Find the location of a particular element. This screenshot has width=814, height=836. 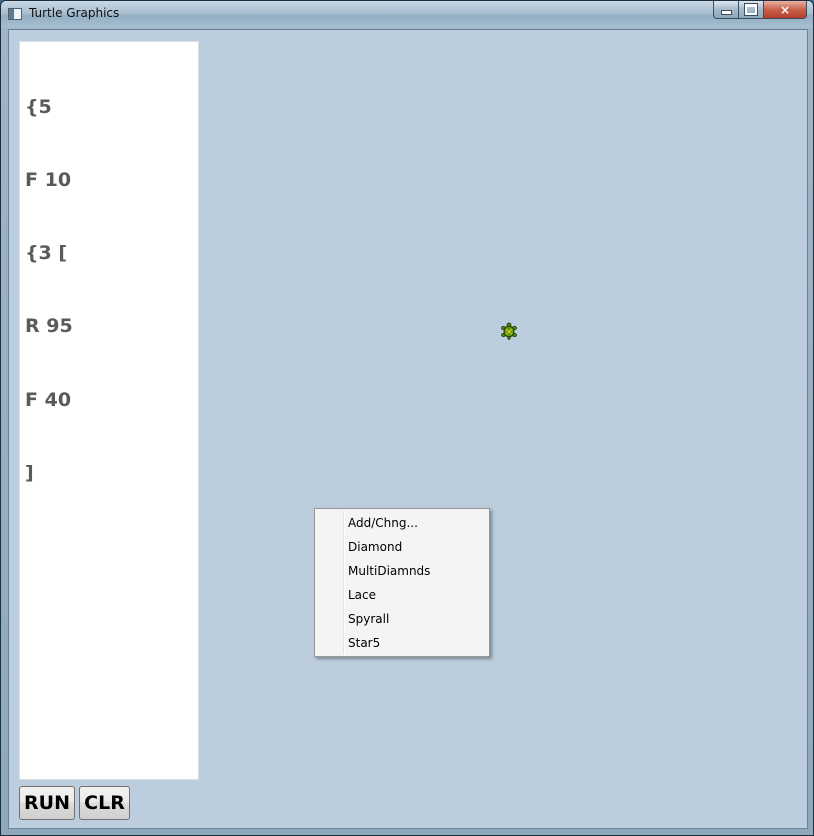

menu-item-multidiamnds: MultiDiamnds is located at coordinates (402, 571).